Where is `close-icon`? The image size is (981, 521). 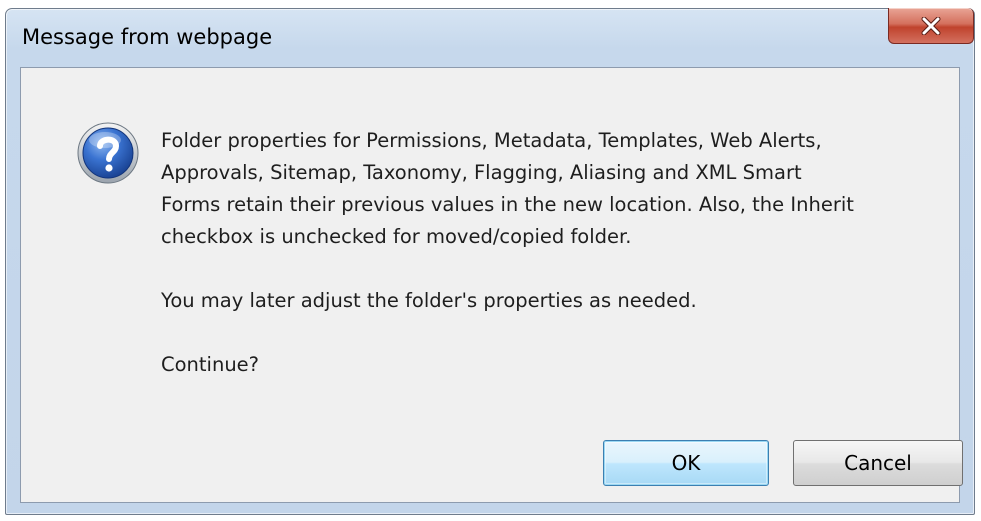 close-icon is located at coordinates (931, 25).